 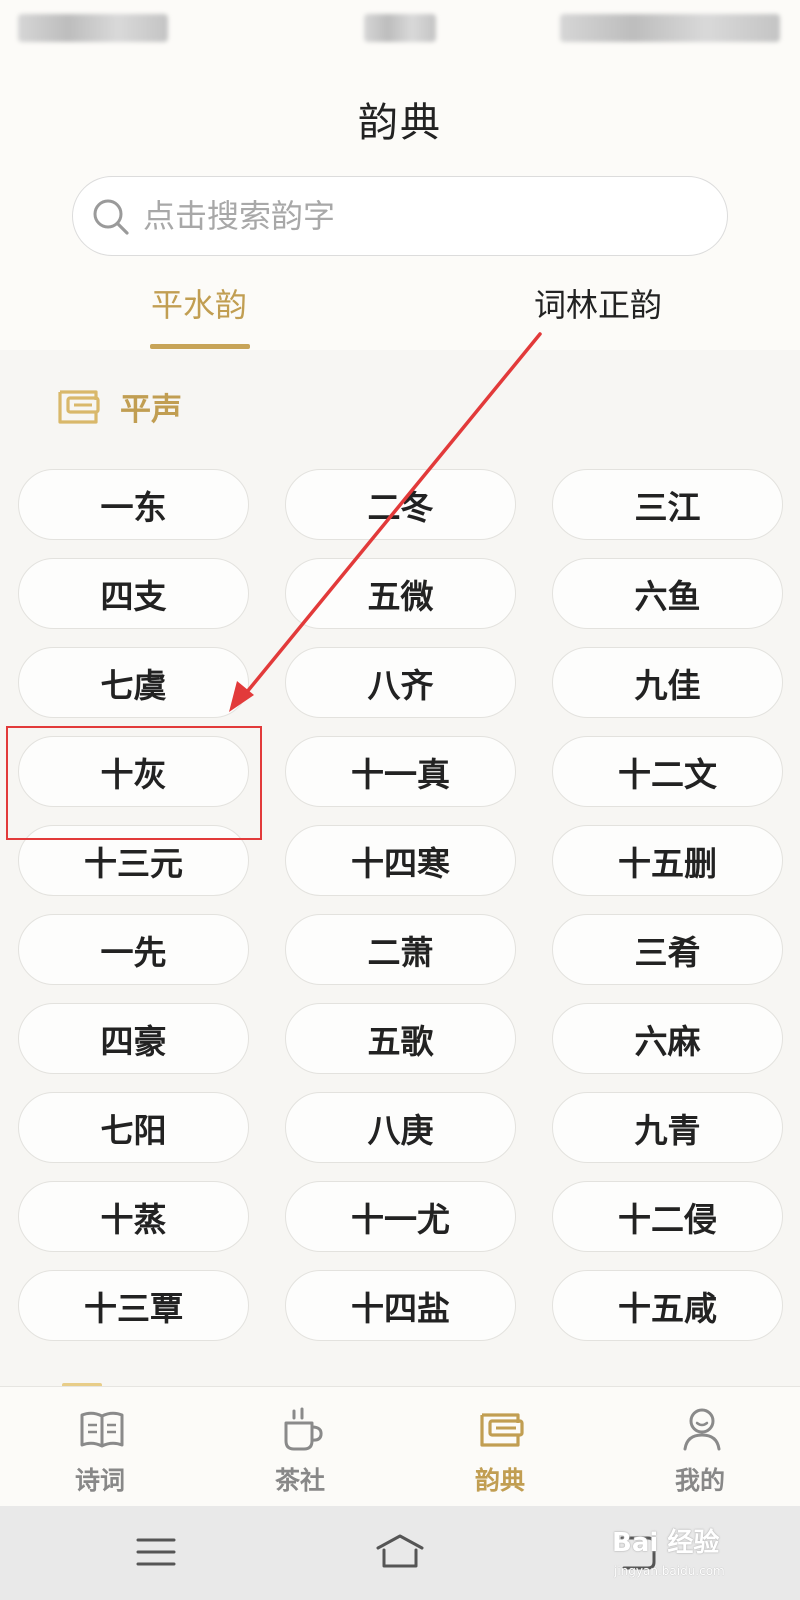 I want to click on rhyme-button: 十四盐, so click(x=400, y=1305).